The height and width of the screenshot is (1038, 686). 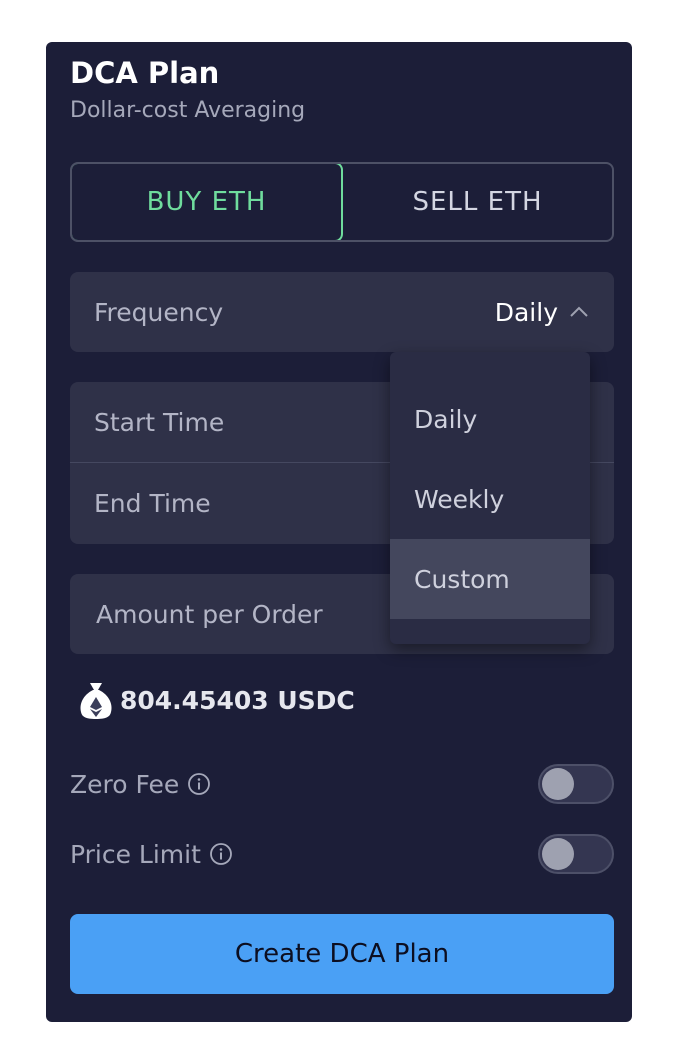 What do you see at coordinates (135, 854) in the screenshot?
I see `price-limit-label: Price Limit` at bounding box center [135, 854].